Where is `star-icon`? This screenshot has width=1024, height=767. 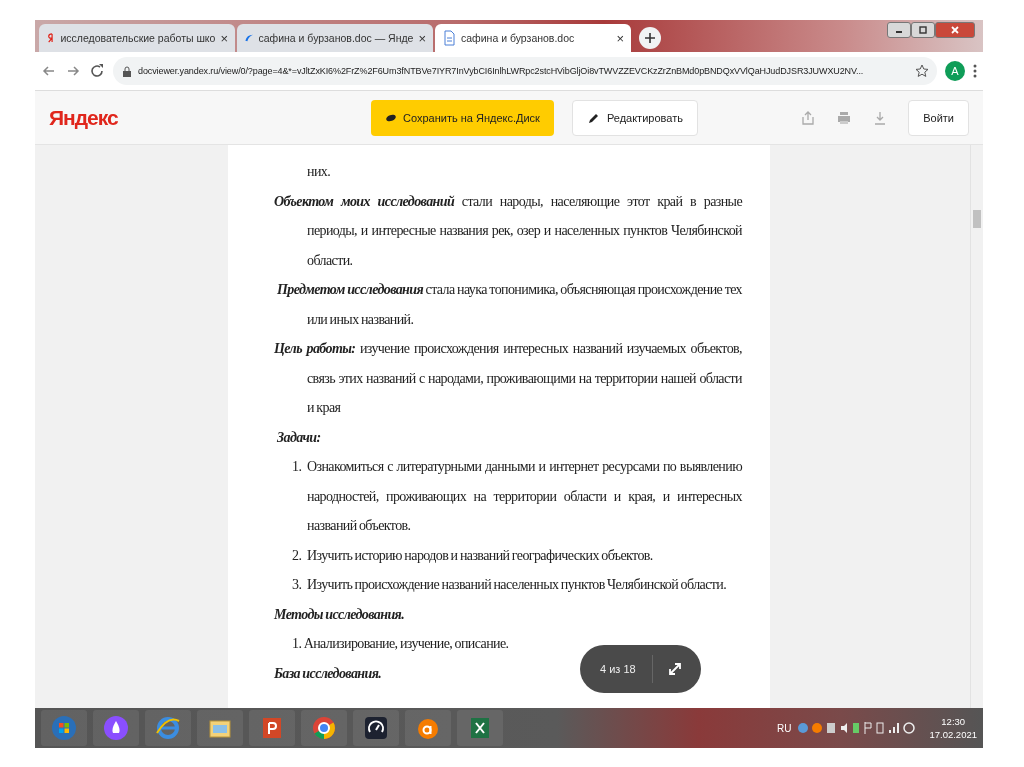
star-icon is located at coordinates (922, 71).